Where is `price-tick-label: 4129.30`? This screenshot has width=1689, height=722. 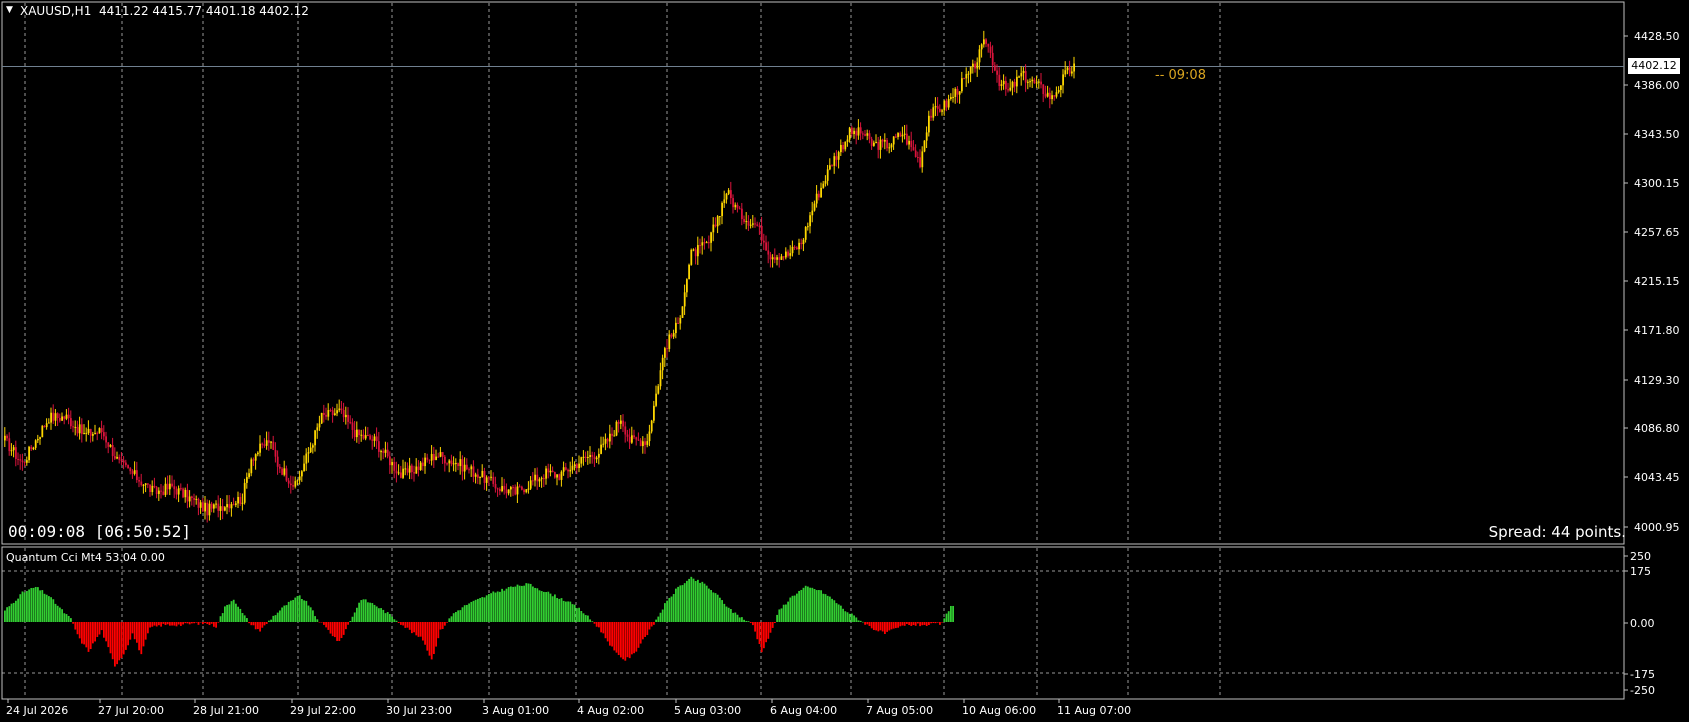
price-tick-label: 4129.30 is located at coordinates (1657, 380).